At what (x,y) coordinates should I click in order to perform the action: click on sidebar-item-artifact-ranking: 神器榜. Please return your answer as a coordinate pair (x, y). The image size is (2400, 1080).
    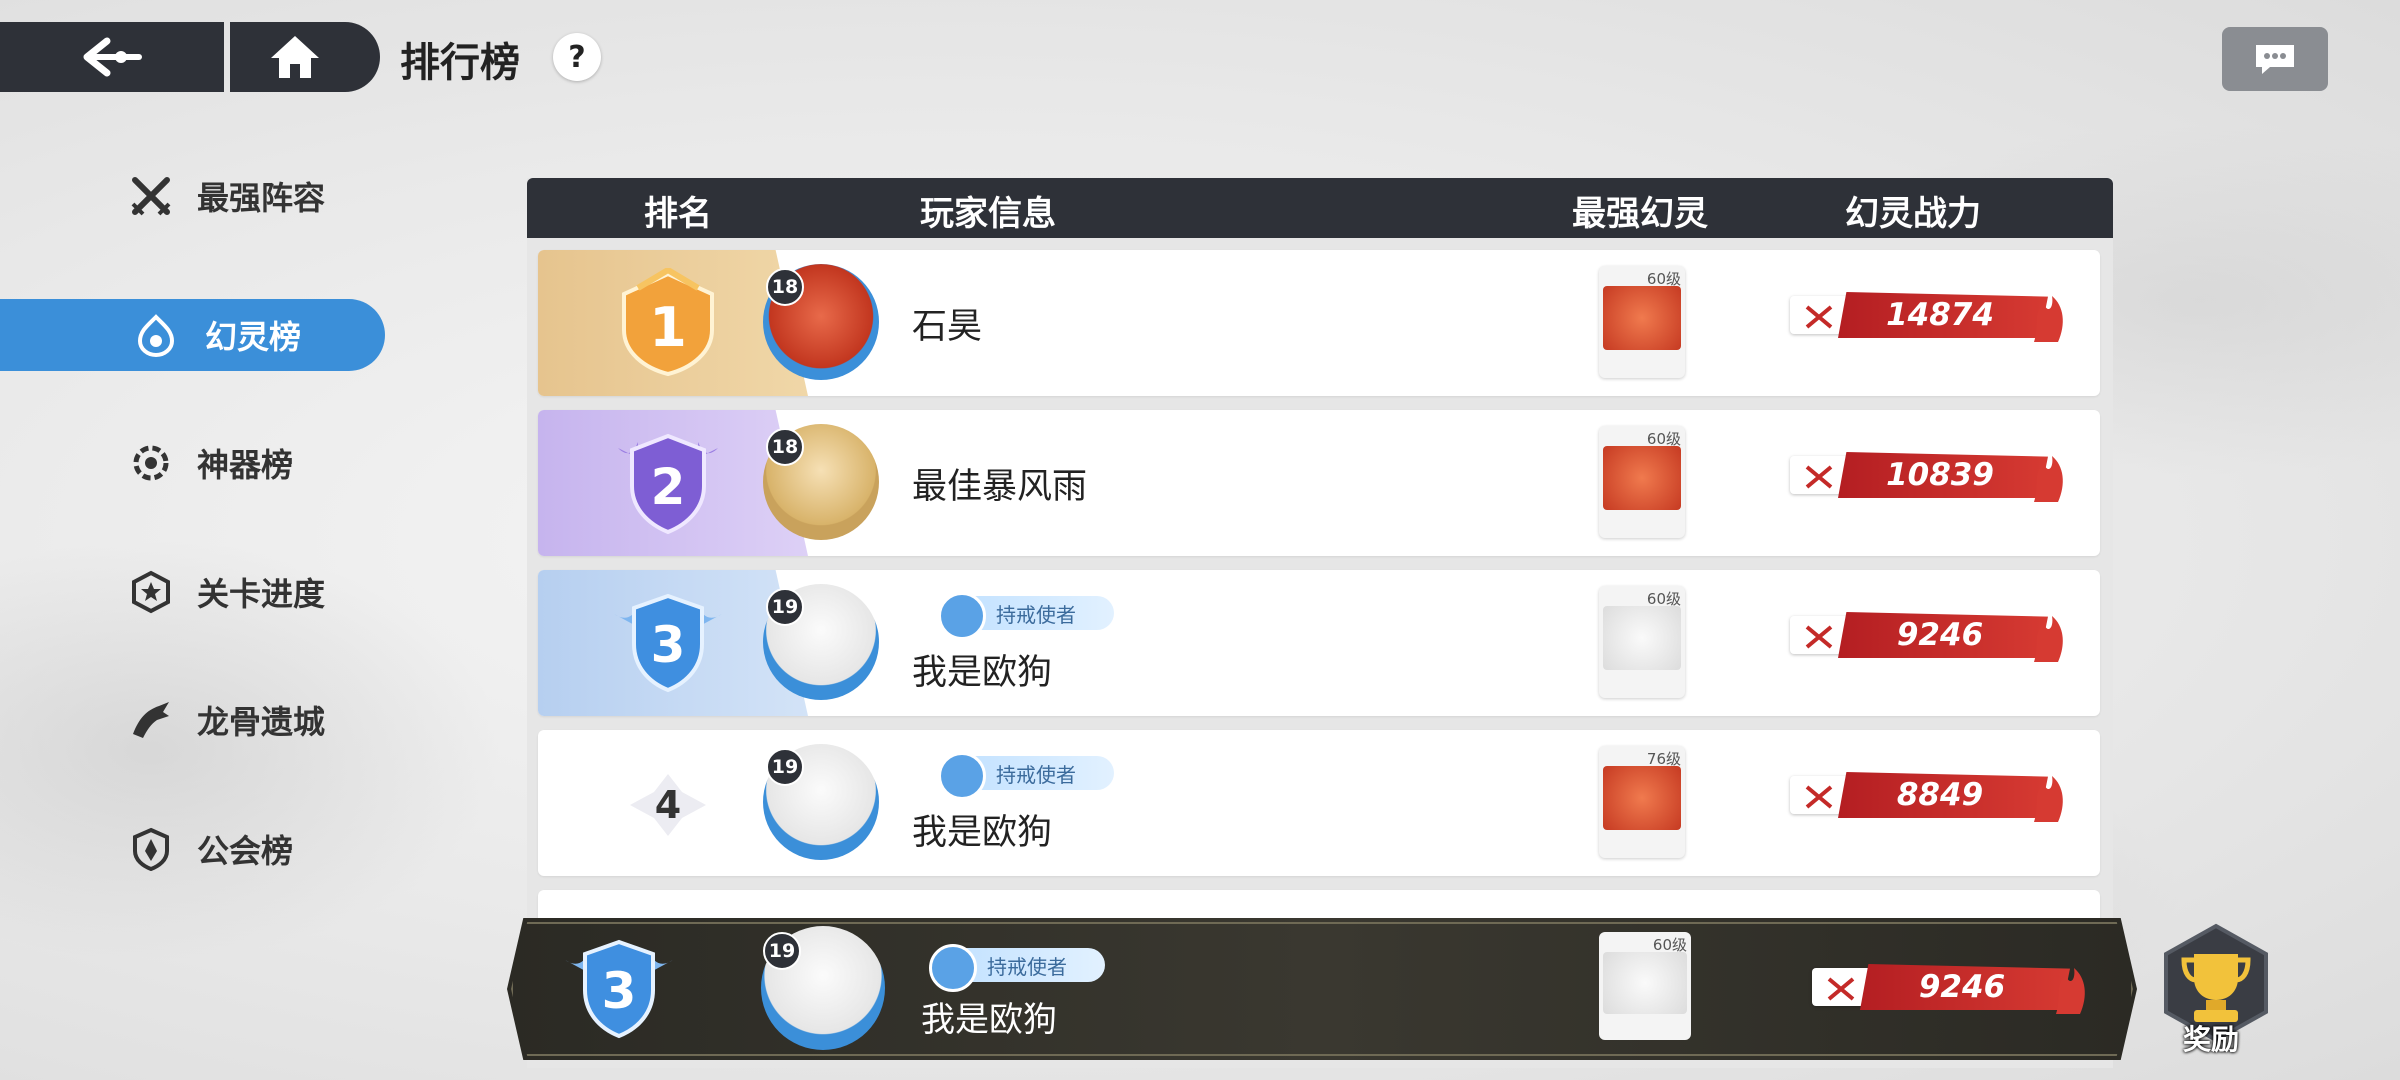
    Looking at the image, I should click on (192, 463).